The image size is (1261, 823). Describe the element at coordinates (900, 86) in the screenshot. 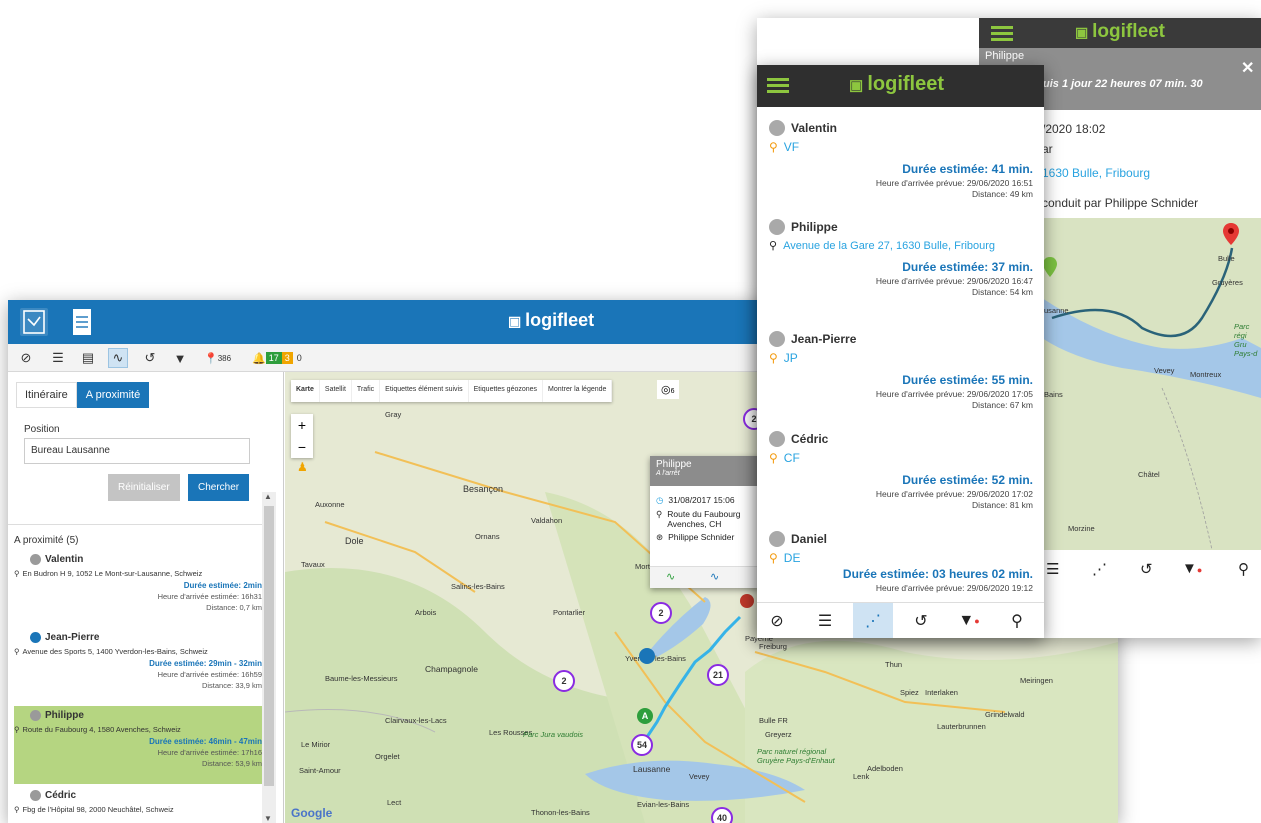

I see `phone-header: ▣ logifleet` at that location.